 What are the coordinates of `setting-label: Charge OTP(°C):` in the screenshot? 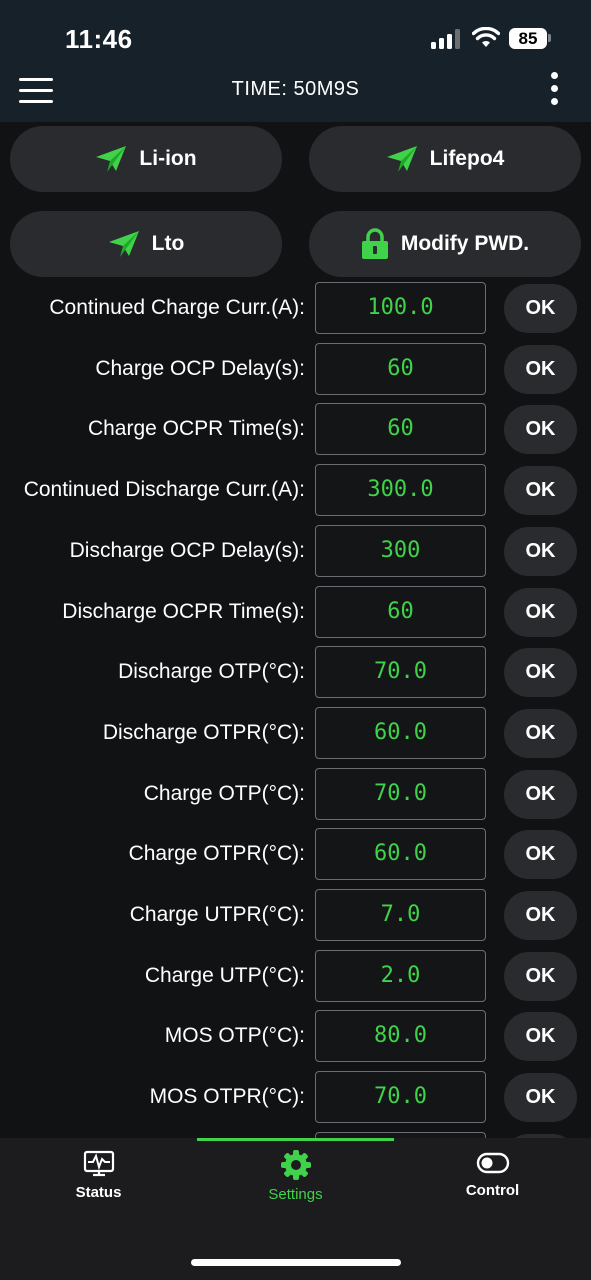 It's located at (224, 793).